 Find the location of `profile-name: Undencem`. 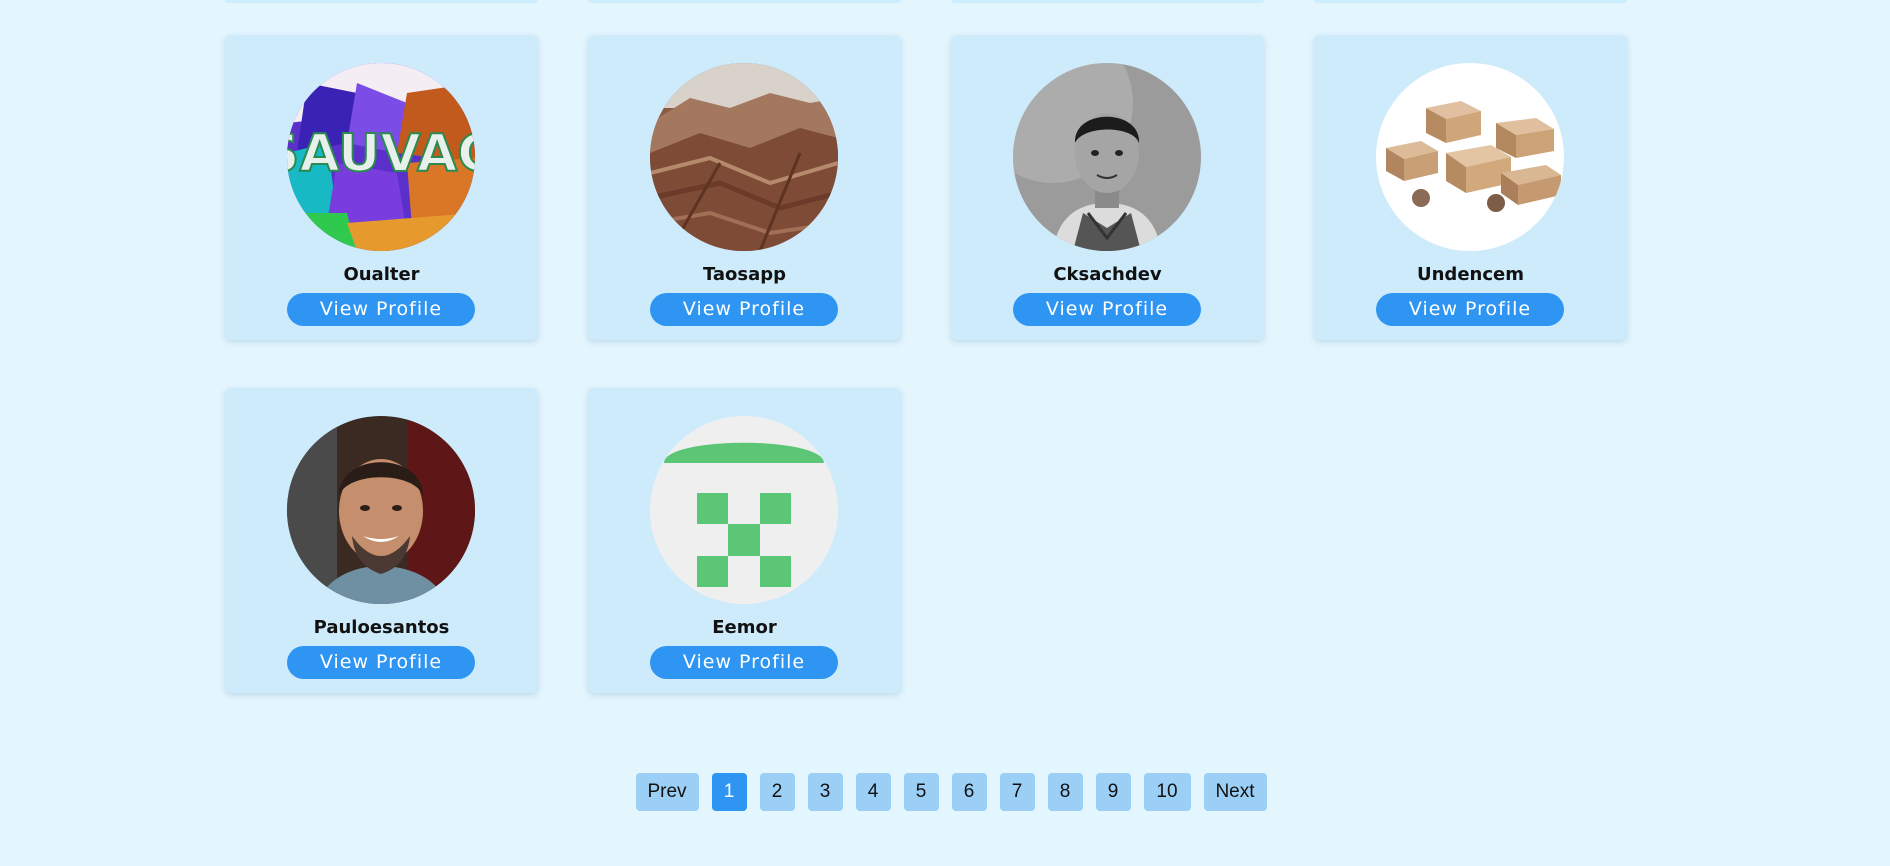

profile-name: Undencem is located at coordinates (1470, 274).